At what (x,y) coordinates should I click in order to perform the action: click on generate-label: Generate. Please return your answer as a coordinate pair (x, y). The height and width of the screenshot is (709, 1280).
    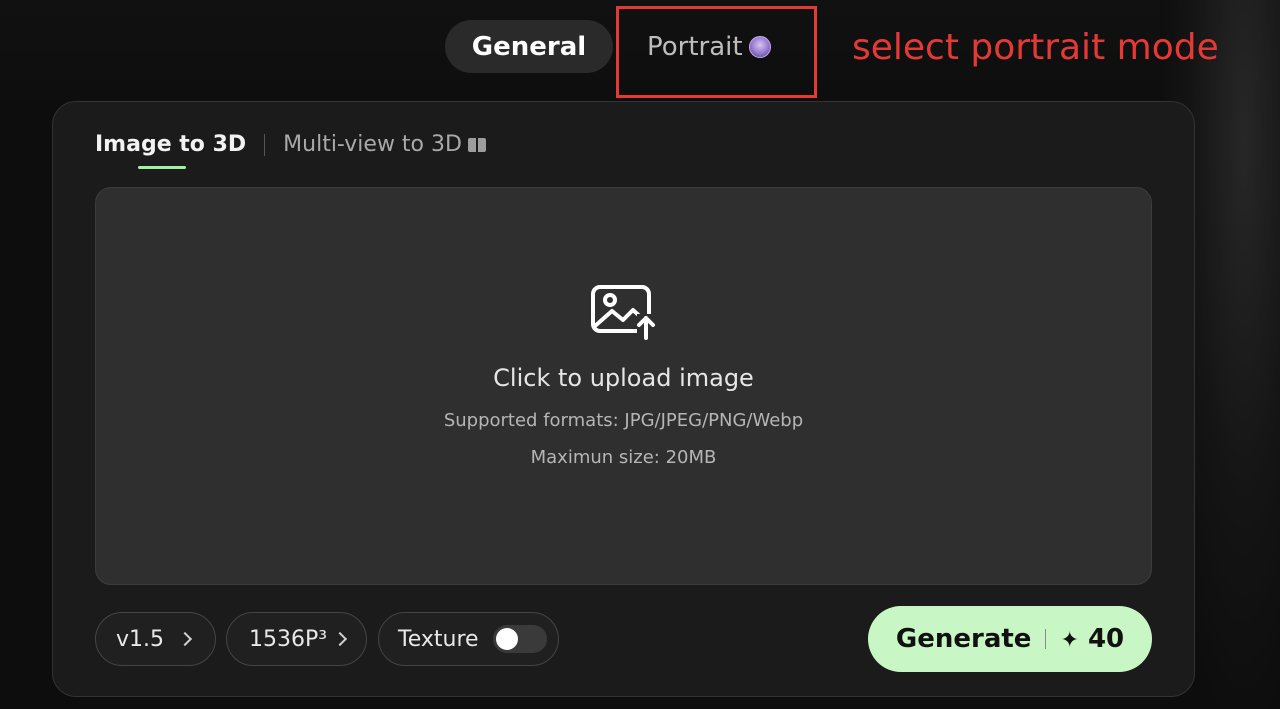
    Looking at the image, I should click on (963, 639).